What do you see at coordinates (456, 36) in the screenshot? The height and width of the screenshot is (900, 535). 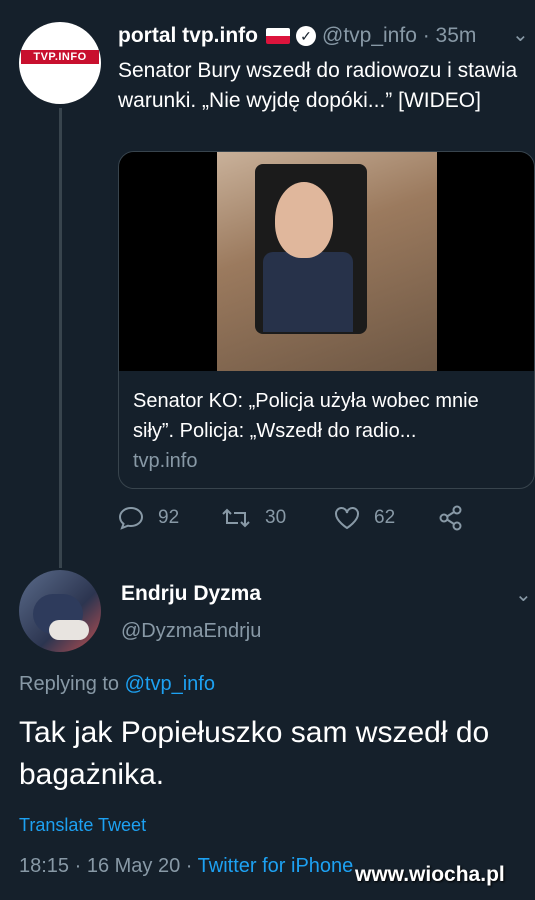 I see `tweet-timestamp: 35m` at bounding box center [456, 36].